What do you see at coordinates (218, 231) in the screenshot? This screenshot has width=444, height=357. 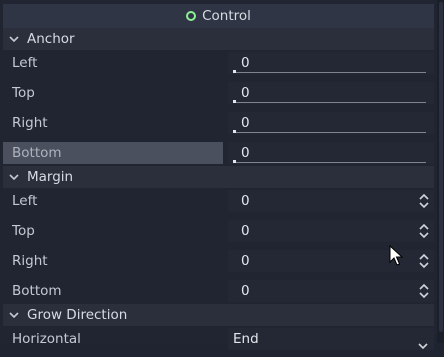 I see `margin-row-top: Top 0` at bounding box center [218, 231].